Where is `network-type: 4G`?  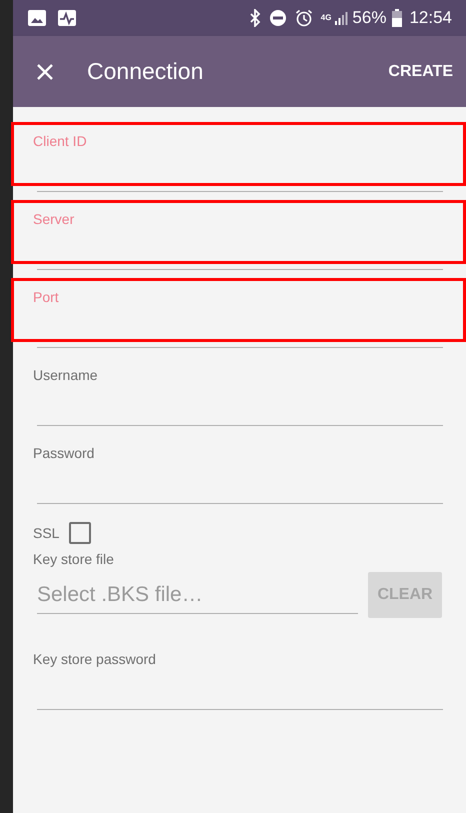
network-type: 4G is located at coordinates (326, 18).